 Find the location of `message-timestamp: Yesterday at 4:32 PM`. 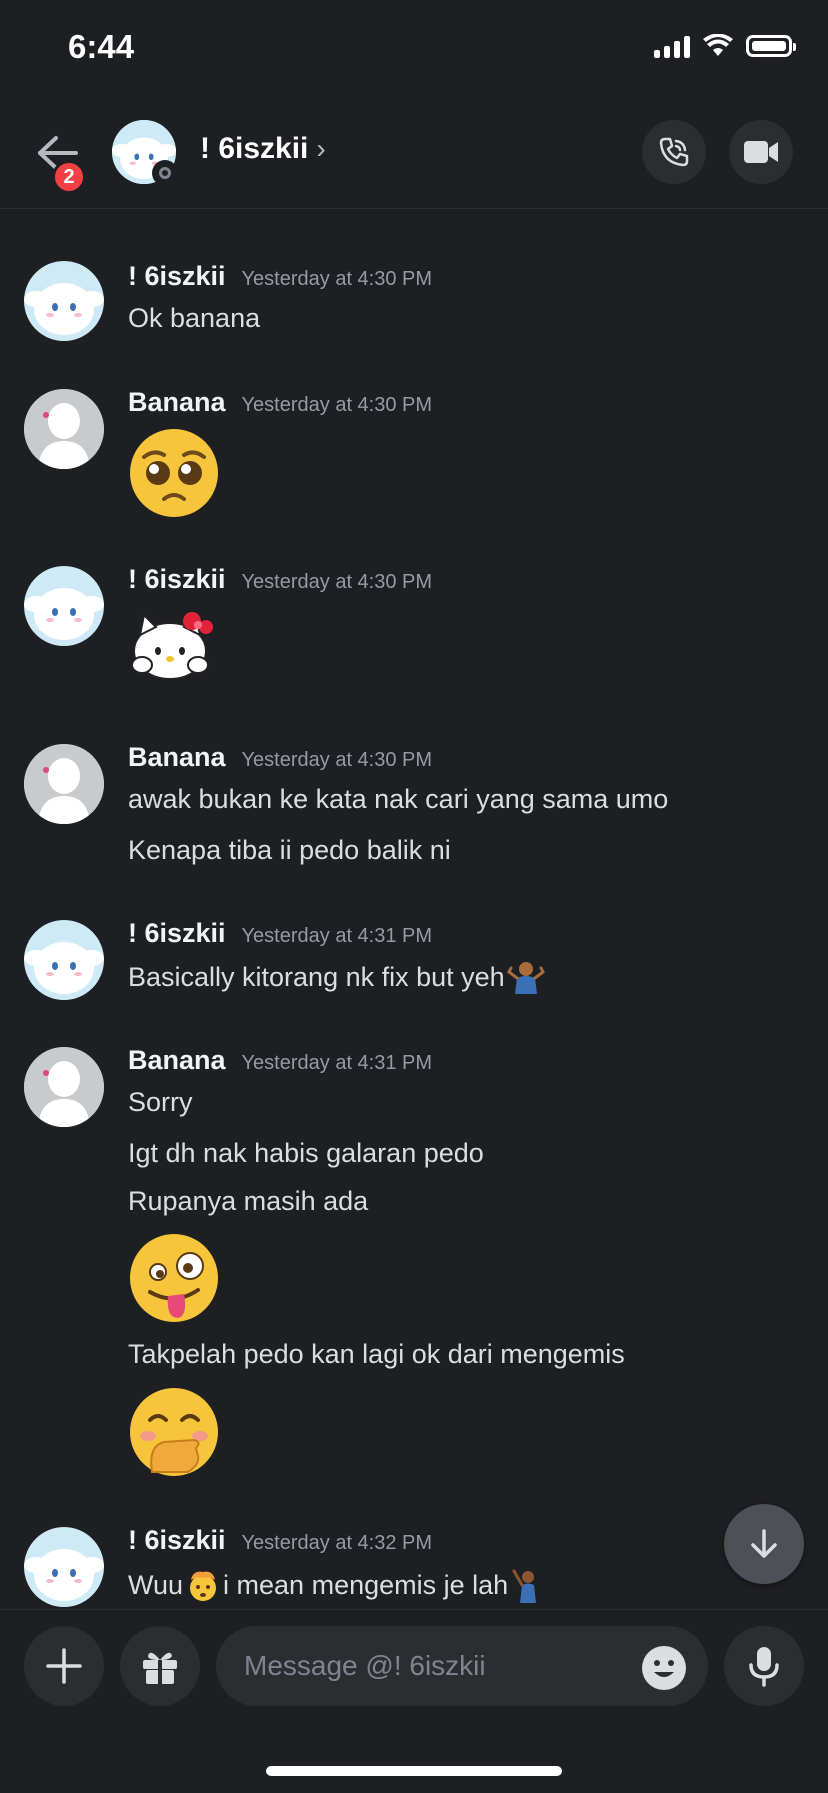

message-timestamp: Yesterday at 4:32 PM is located at coordinates (337, 1543).